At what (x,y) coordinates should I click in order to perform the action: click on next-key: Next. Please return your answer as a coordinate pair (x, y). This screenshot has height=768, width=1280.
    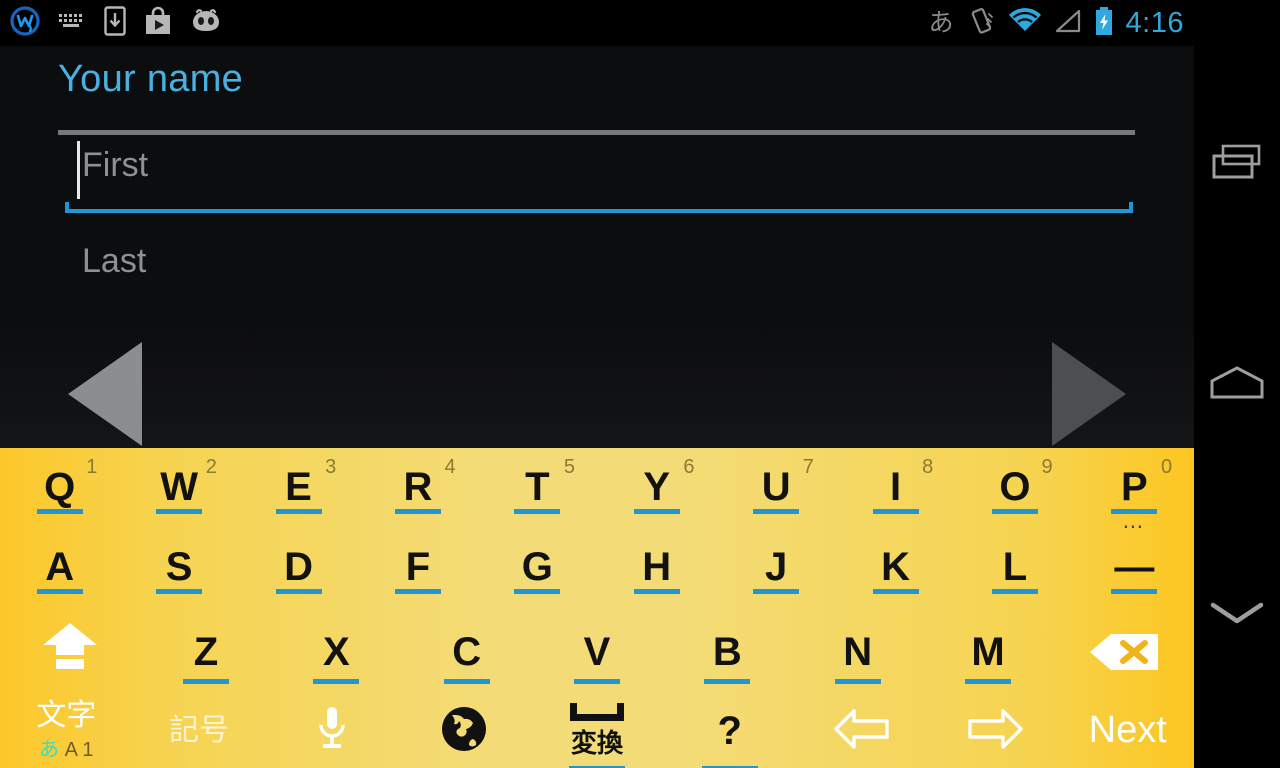
    Looking at the image, I should click on (1127, 731).